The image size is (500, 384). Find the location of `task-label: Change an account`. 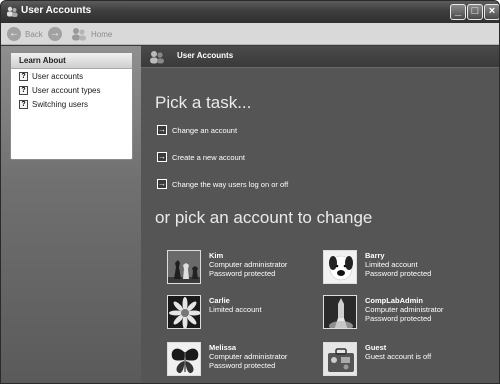

task-label: Change an account is located at coordinates (205, 130).